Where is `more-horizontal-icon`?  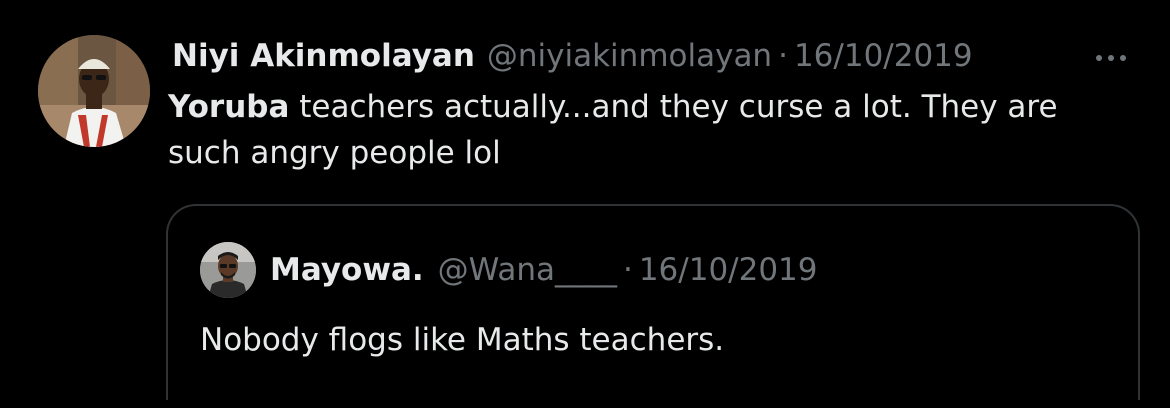
more-horizontal-icon is located at coordinates (1111, 58).